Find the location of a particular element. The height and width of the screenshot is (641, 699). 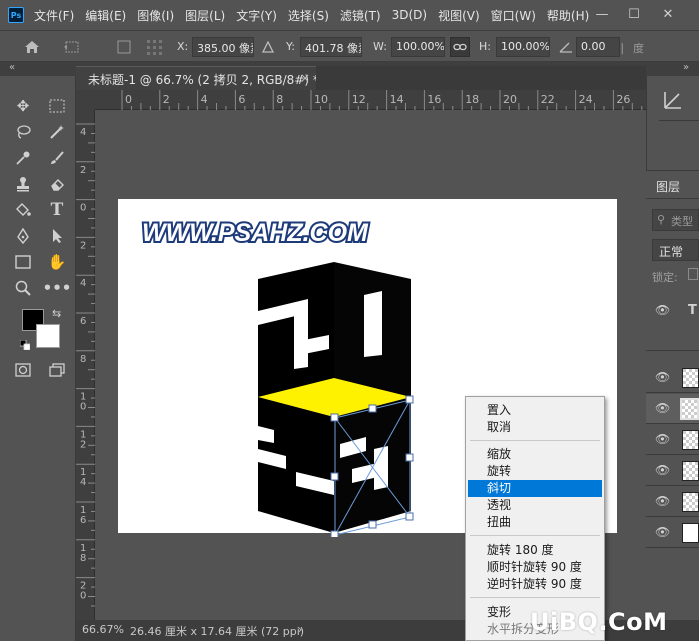

marquee-tool-icon is located at coordinates (57, 106).